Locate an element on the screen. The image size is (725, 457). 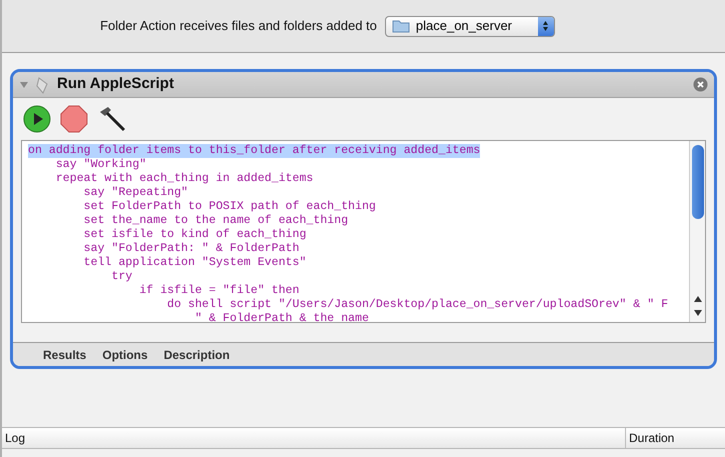
scrollbar is located at coordinates (697, 231).